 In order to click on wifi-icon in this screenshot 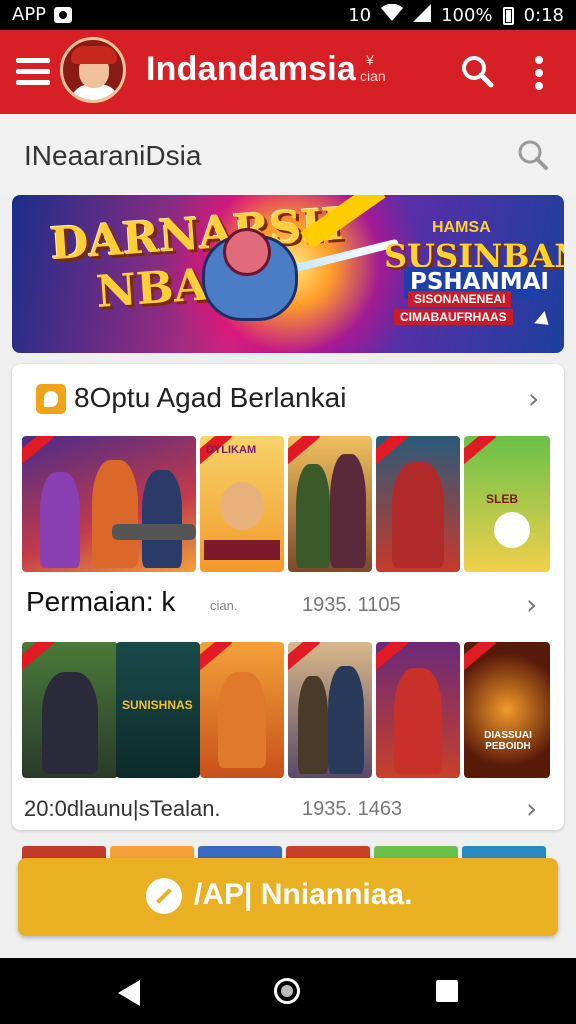, I will do `click(392, 15)`.